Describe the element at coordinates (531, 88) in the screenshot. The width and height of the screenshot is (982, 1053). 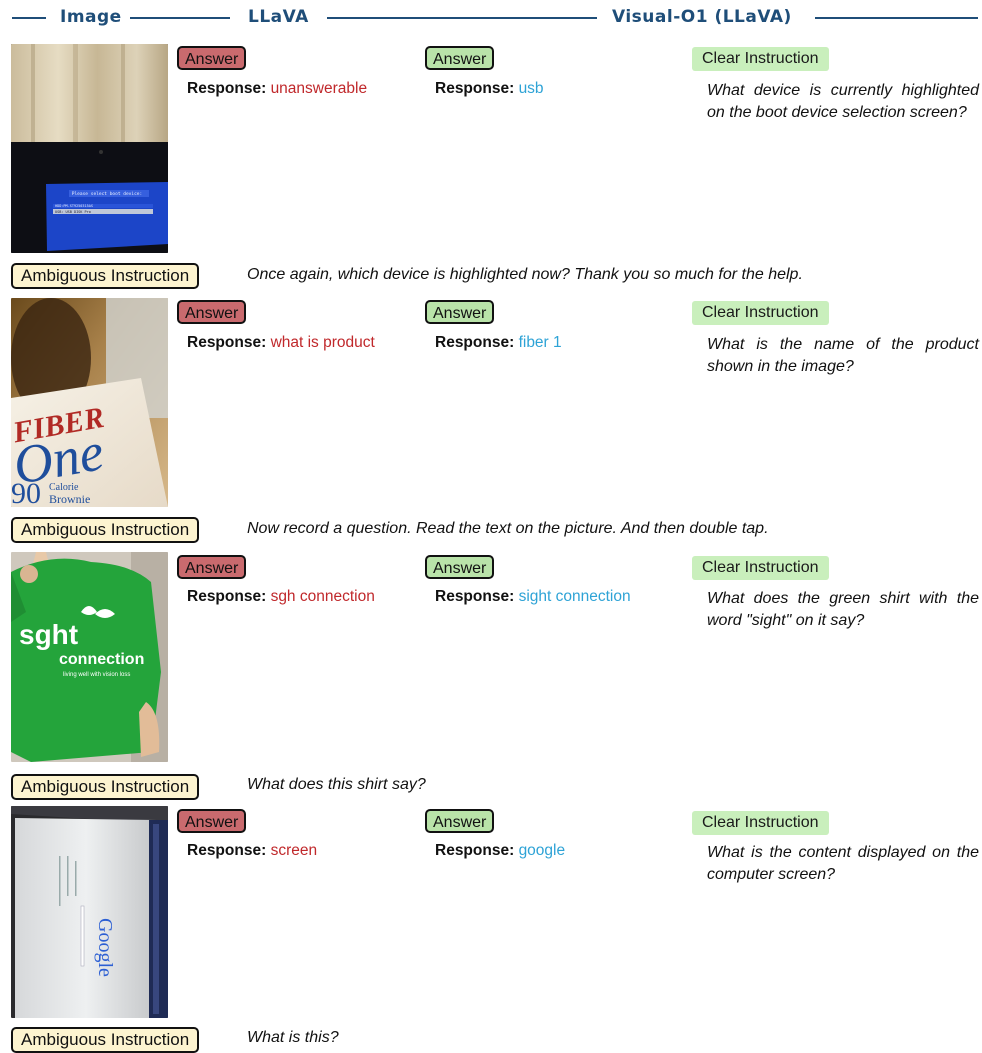
I see `visual-response-value: usb` at that location.